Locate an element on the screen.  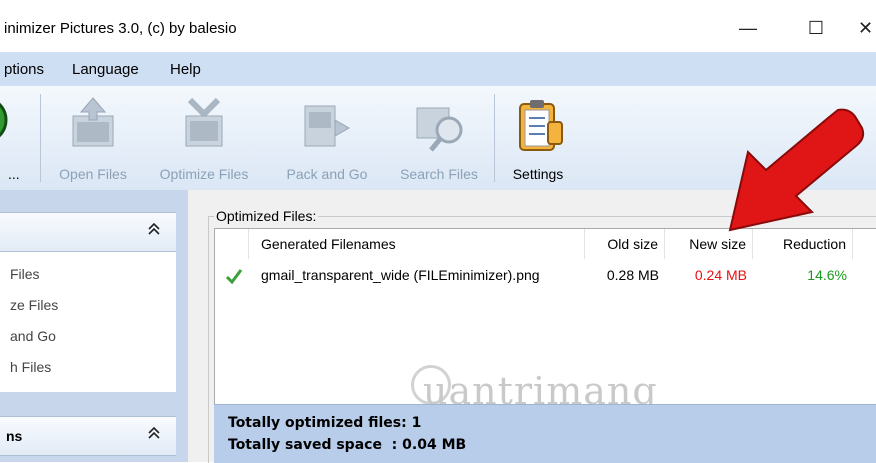
sidebar-panel-header: ns is located at coordinates (88, 436).